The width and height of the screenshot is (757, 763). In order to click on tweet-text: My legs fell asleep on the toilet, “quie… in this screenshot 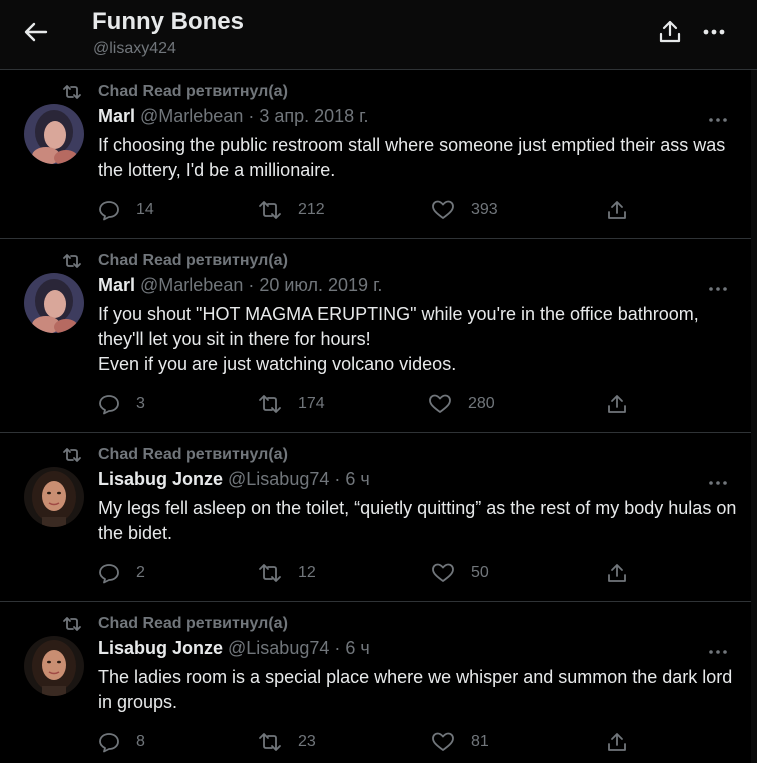, I will do `click(417, 520)`.